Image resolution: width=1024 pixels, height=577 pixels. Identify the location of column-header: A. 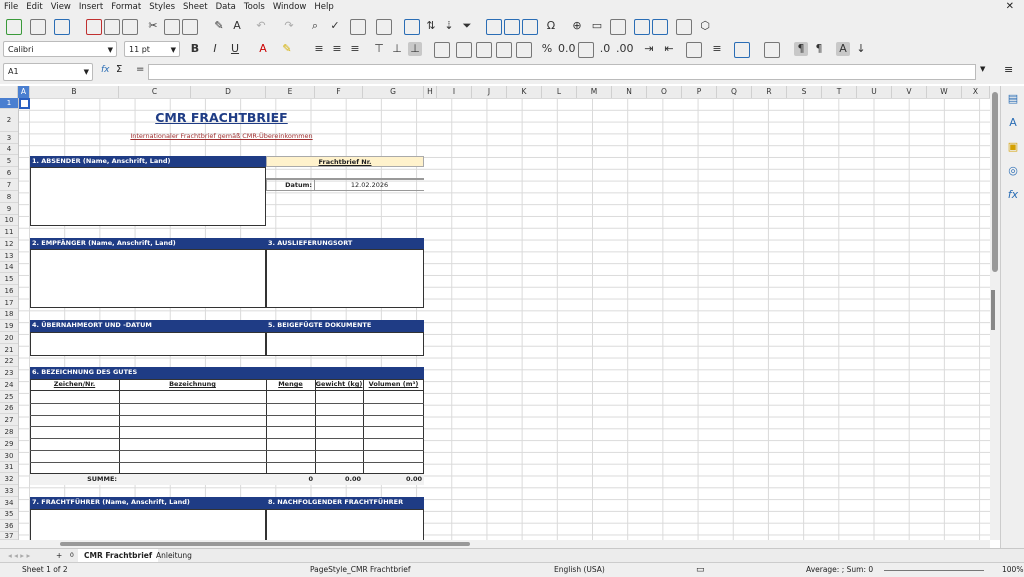
(24, 92).